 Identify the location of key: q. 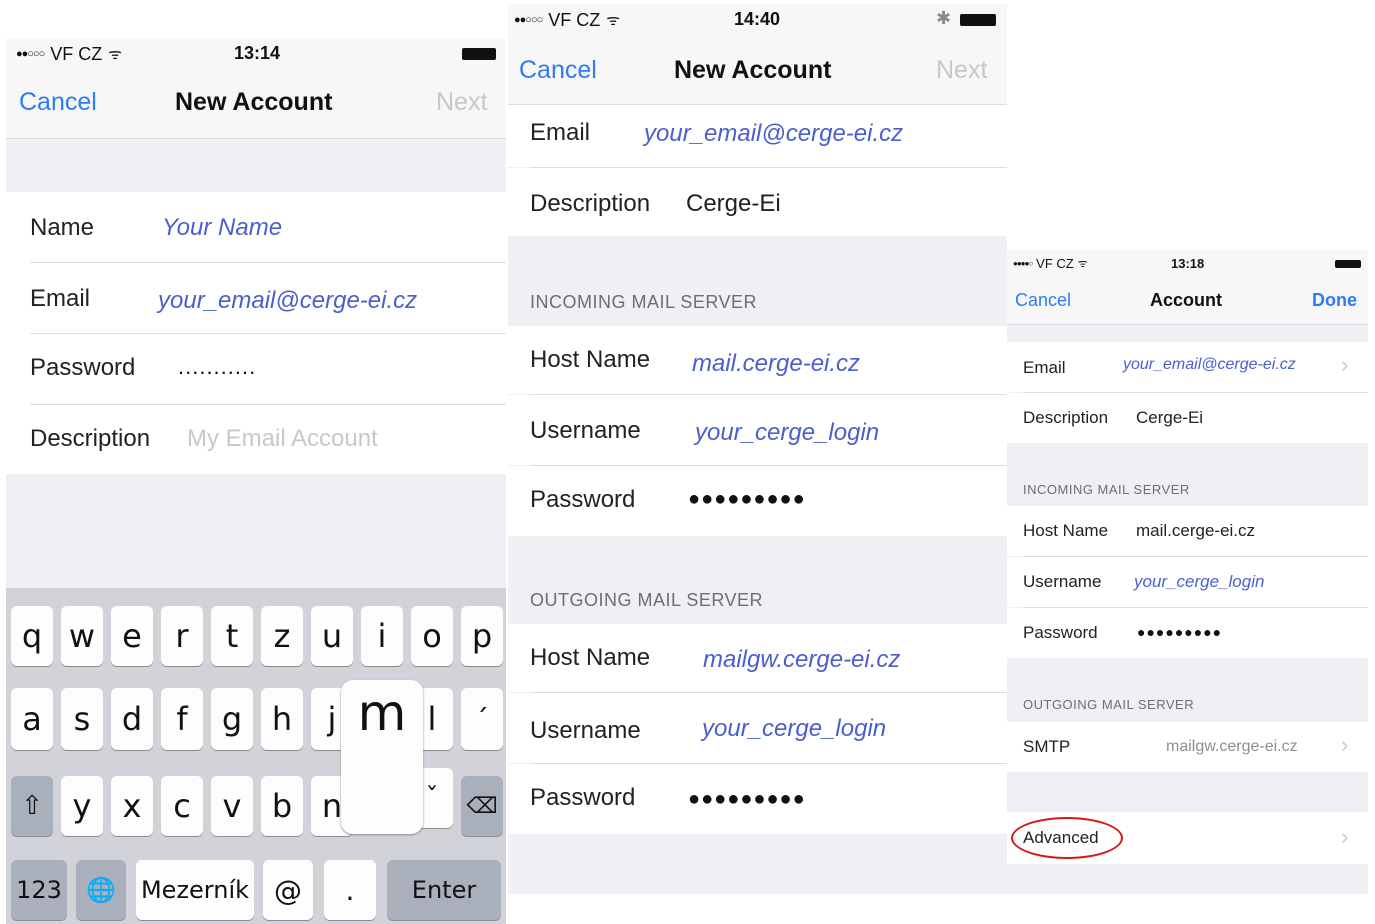
(32, 636).